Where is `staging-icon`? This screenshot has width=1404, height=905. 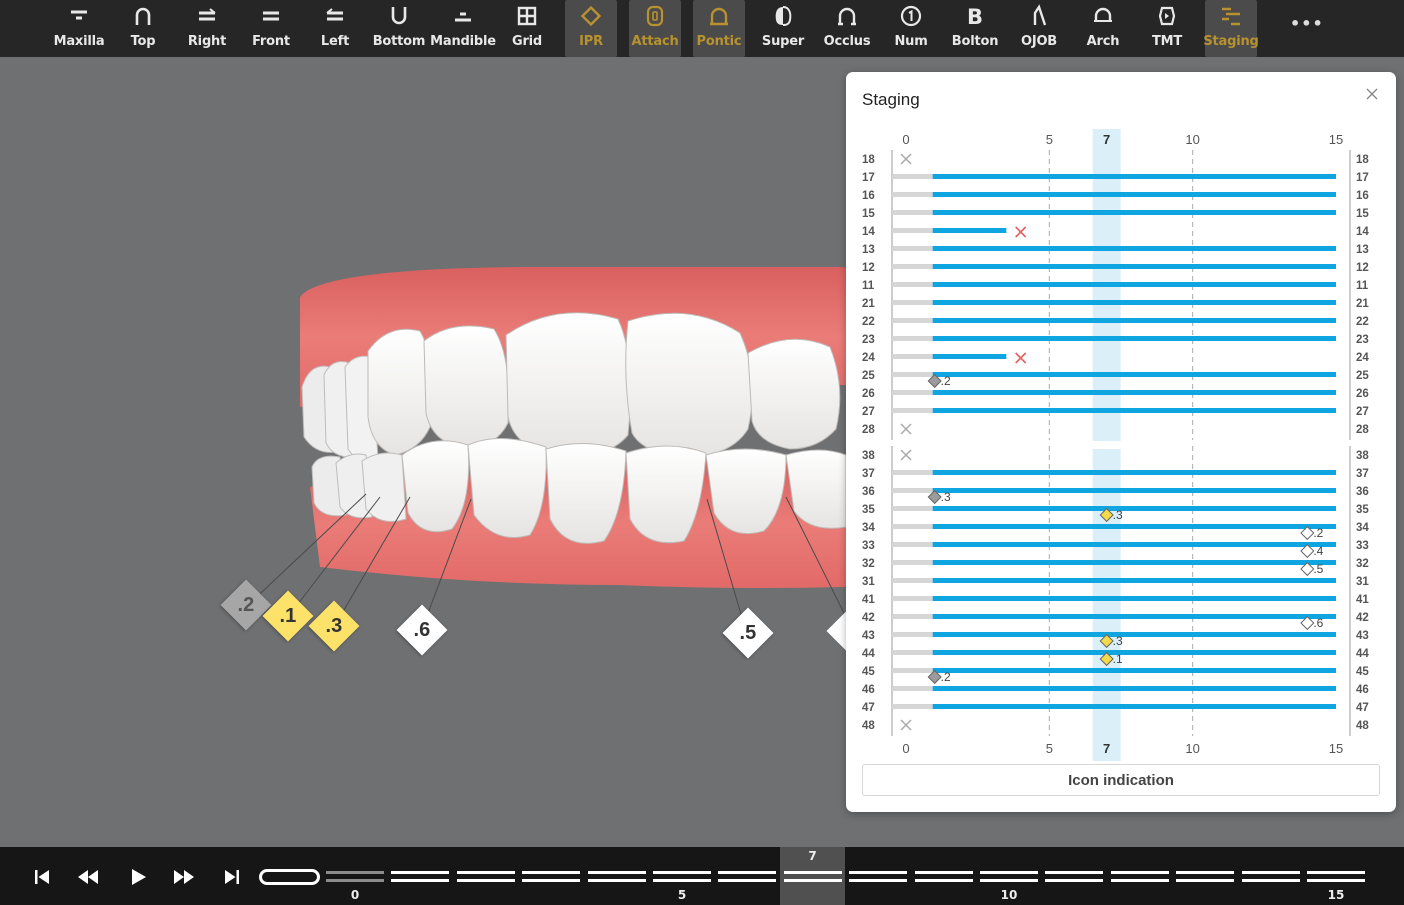
staging-icon is located at coordinates (1231, 16).